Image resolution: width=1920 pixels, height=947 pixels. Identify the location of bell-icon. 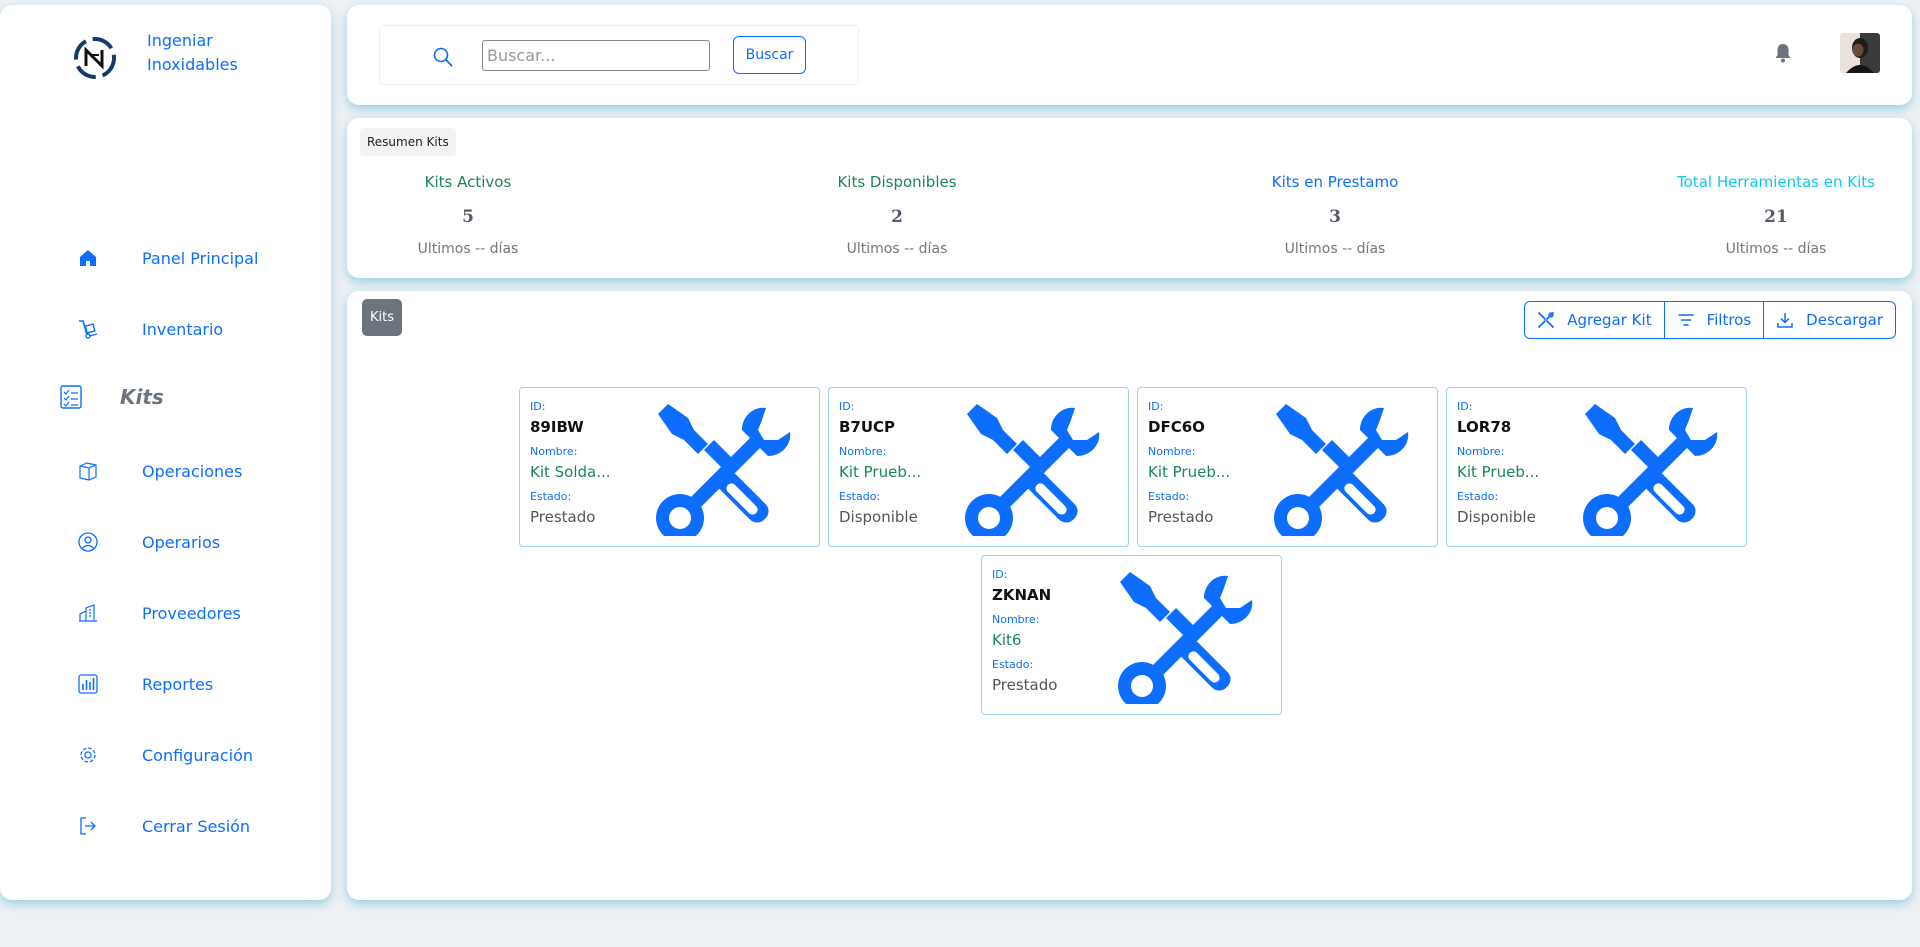
(1783, 55).